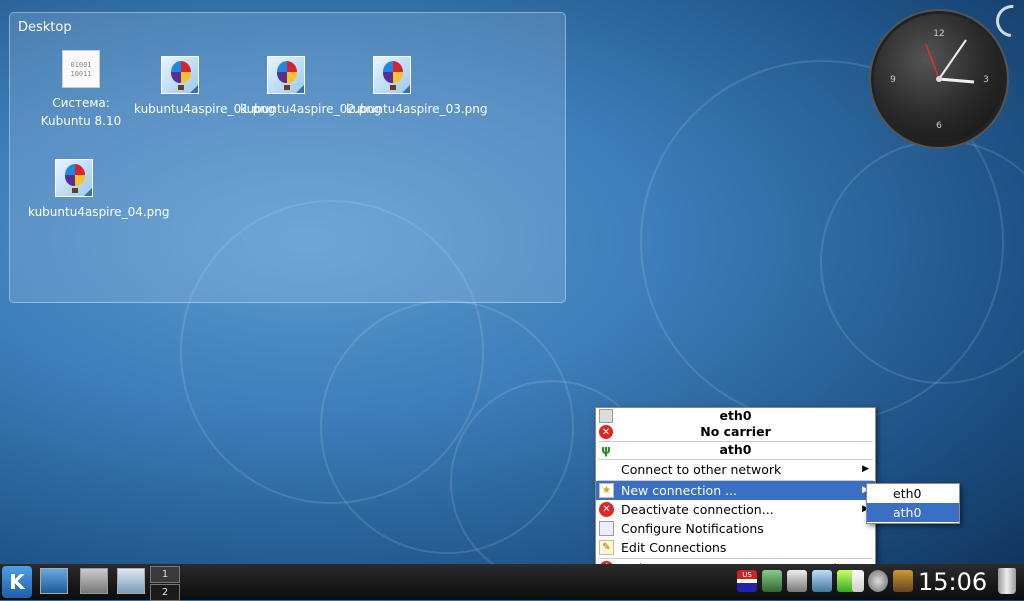 The width and height of the screenshot is (1024, 601). I want to click on icon-label: kubuntu4aspire_04.png, so click(99, 212).